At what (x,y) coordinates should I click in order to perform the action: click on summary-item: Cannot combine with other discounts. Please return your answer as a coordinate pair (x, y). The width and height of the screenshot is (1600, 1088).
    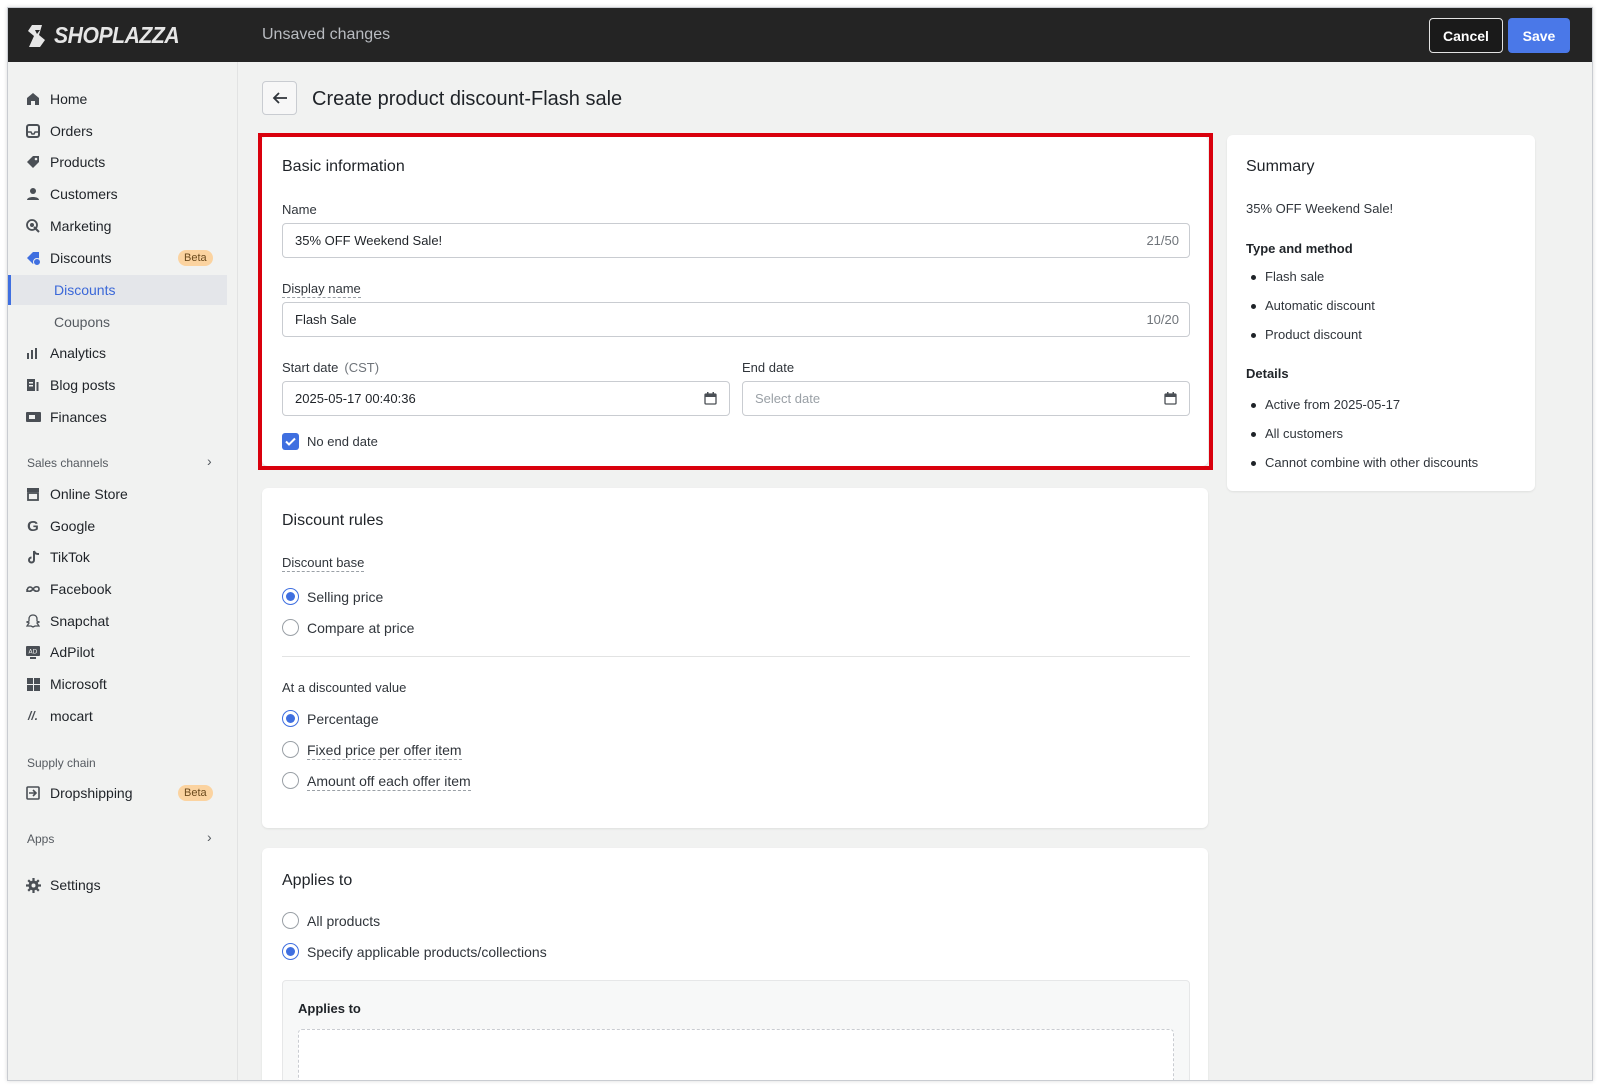
    Looking at the image, I should click on (1372, 462).